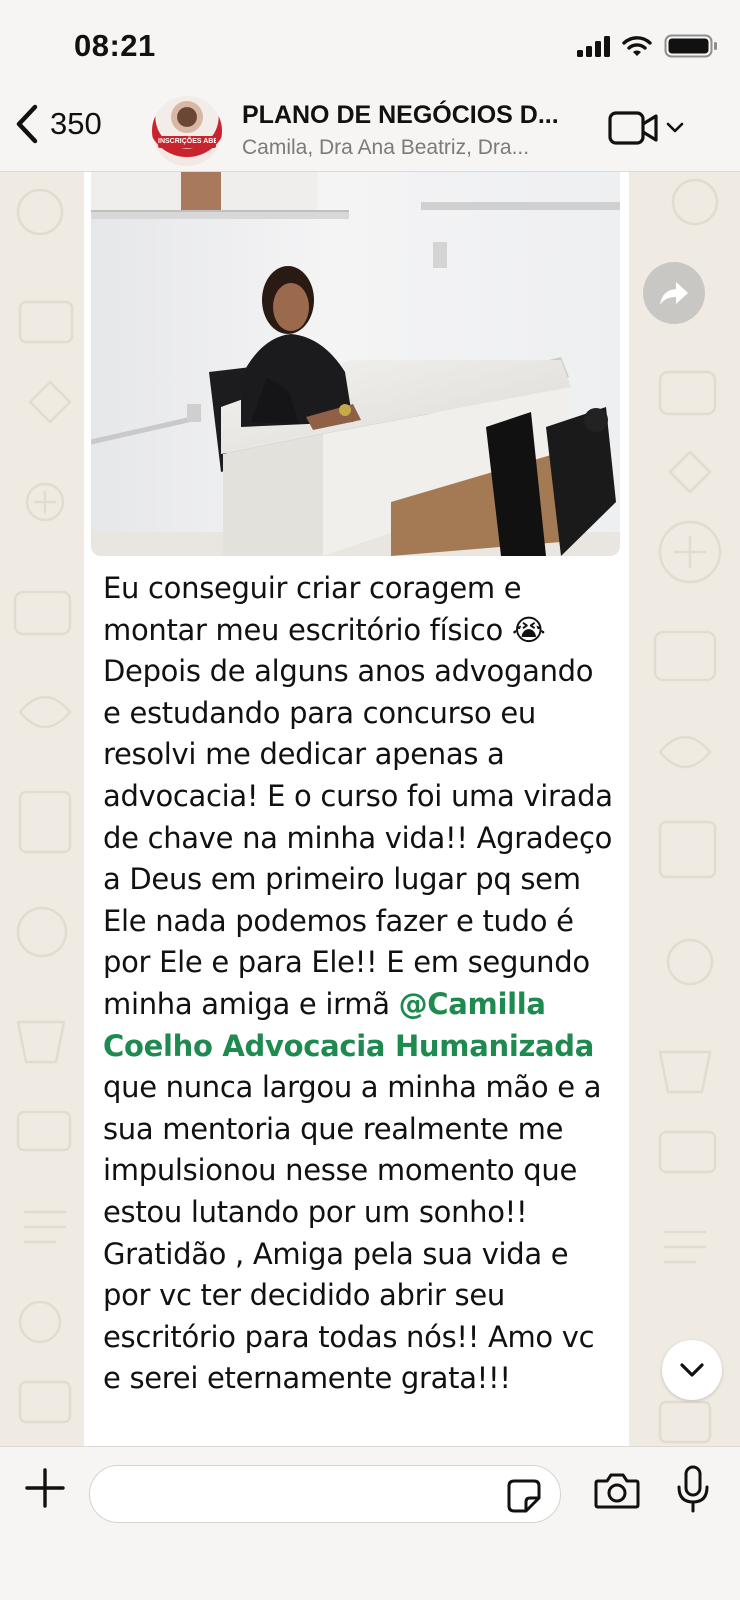 The width and height of the screenshot is (740, 1600). I want to click on status-icons, so click(647, 46).